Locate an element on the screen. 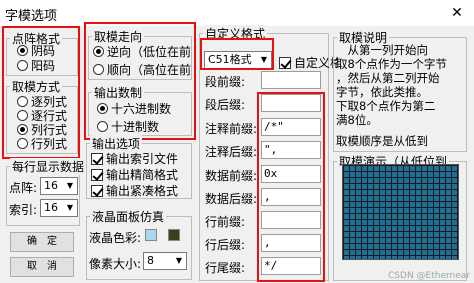 This screenshot has height=283, width=474. checkbox-output-index: 输出索引文件 is located at coordinates (134, 158).